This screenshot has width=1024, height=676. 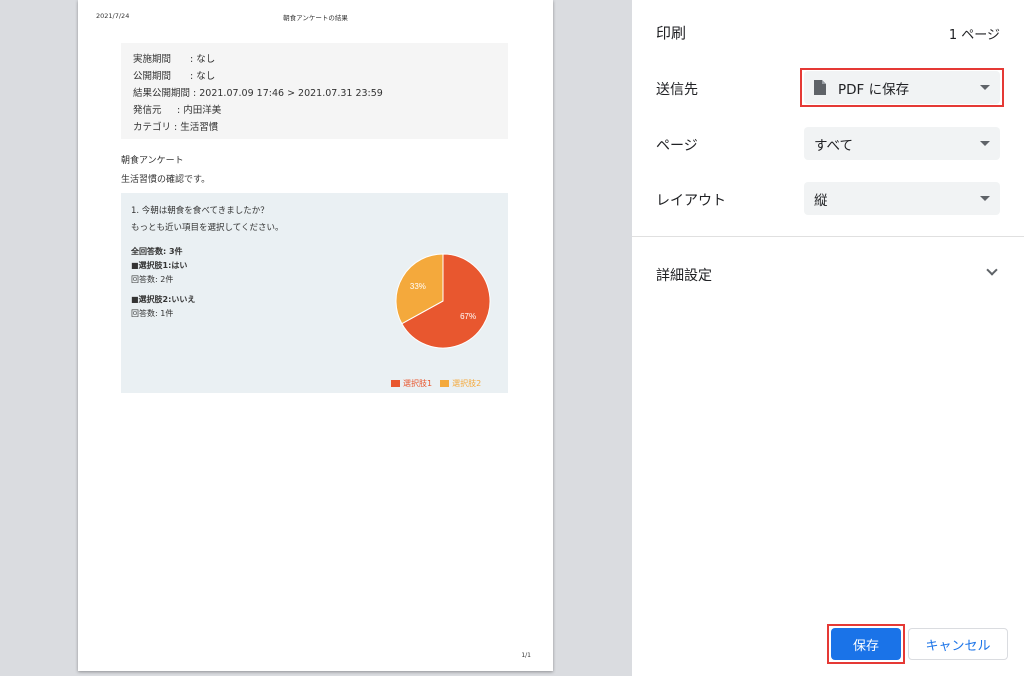 What do you see at coordinates (958, 644) in the screenshot?
I see `cancel-button: キャンセル` at bounding box center [958, 644].